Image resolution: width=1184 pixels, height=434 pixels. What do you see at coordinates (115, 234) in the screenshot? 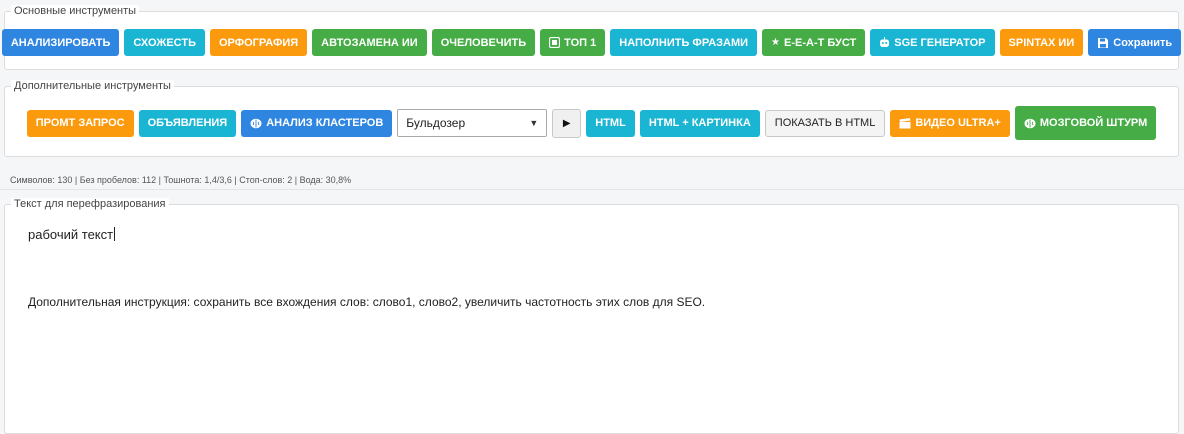
I see `text-cursor` at bounding box center [115, 234].